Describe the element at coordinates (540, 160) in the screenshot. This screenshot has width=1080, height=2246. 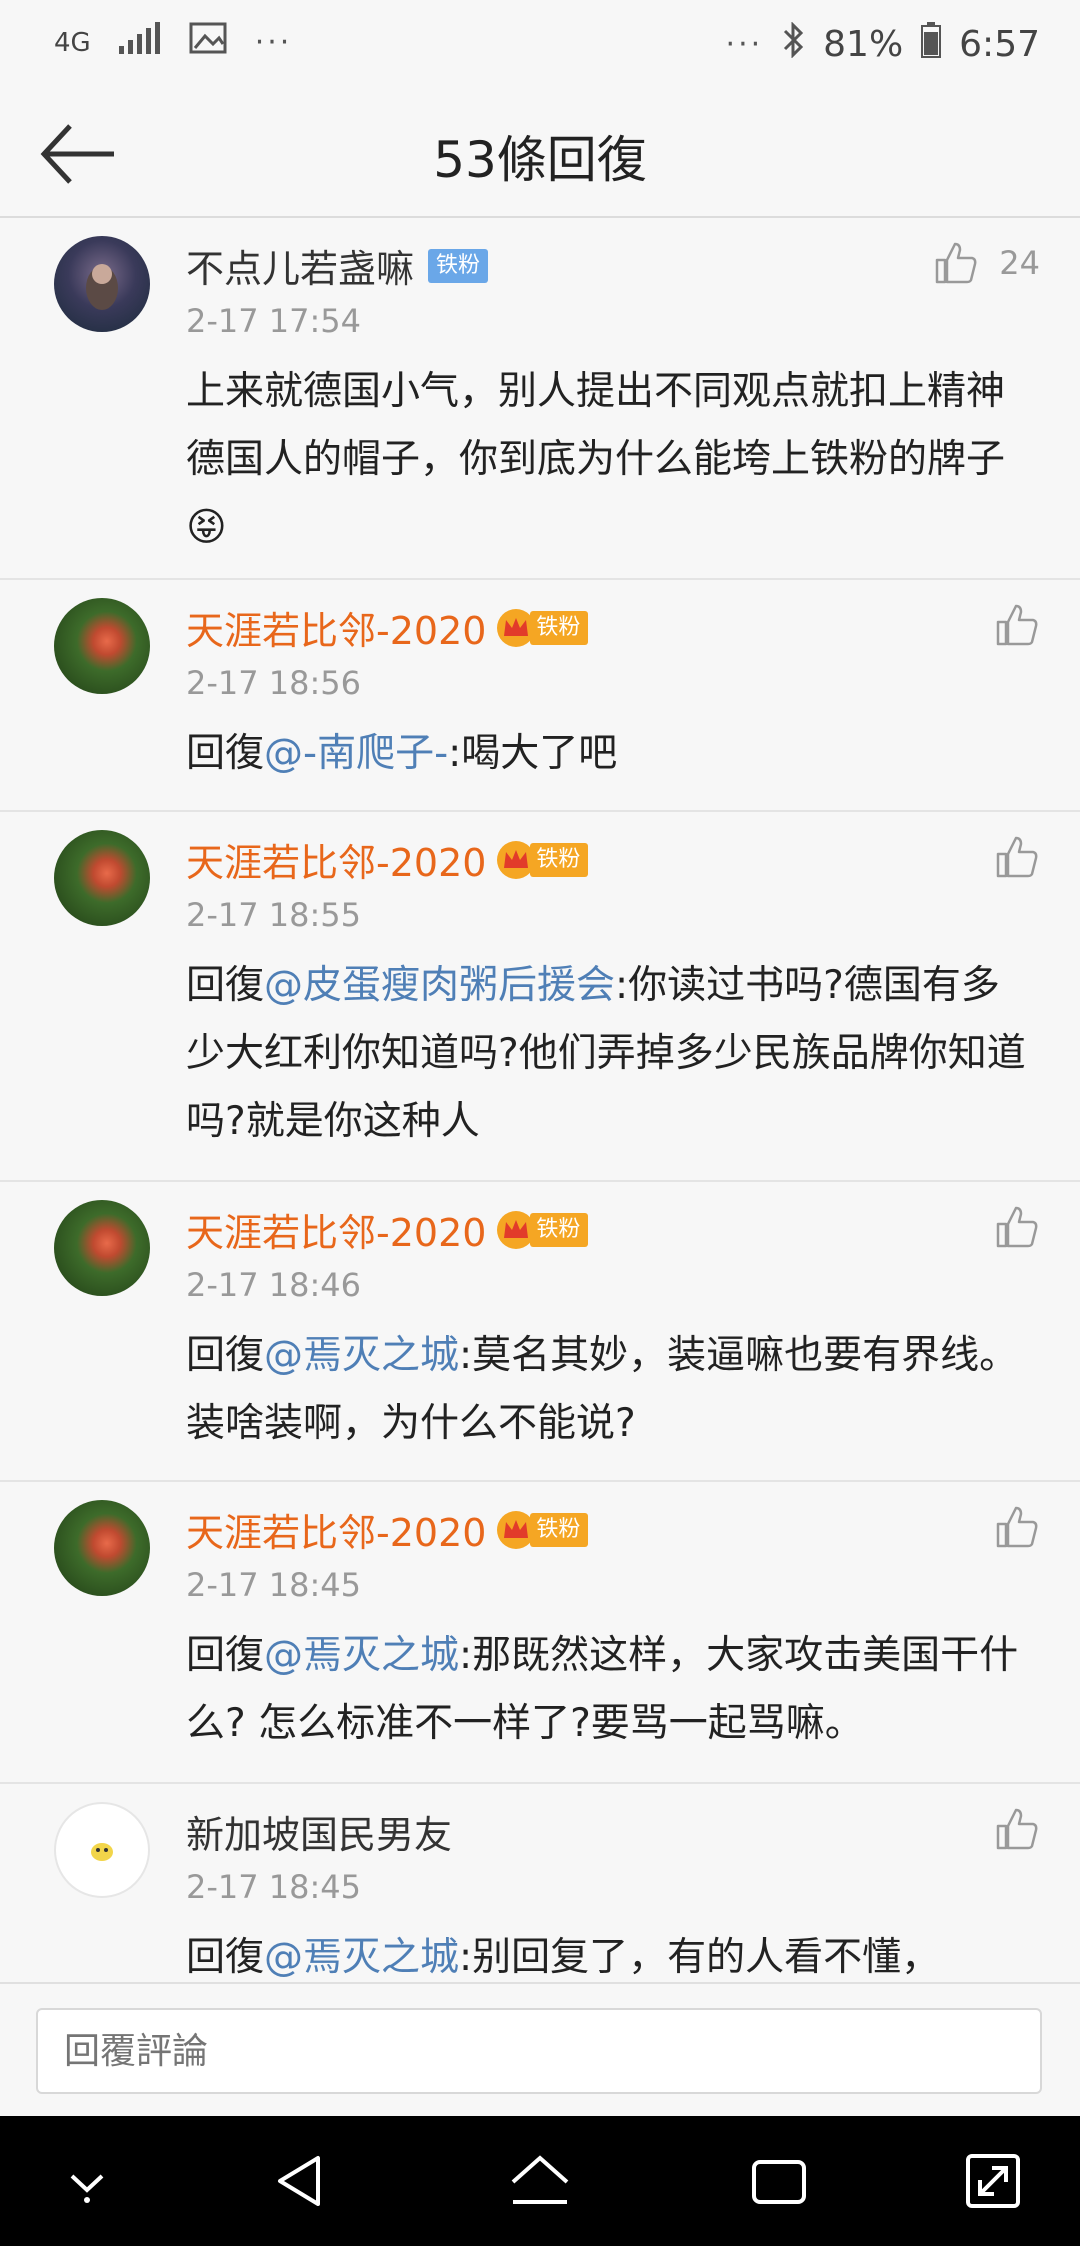
I see `page-title: 53條回復` at that location.